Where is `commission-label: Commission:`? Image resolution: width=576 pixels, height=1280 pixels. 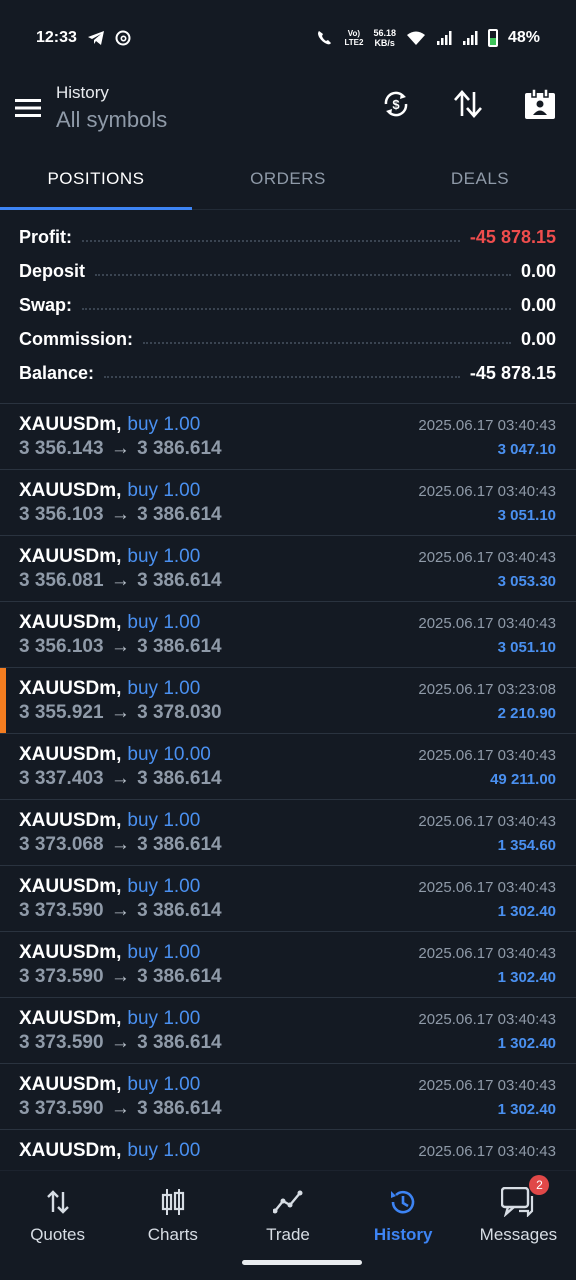 commission-label: Commission: is located at coordinates (76, 338).